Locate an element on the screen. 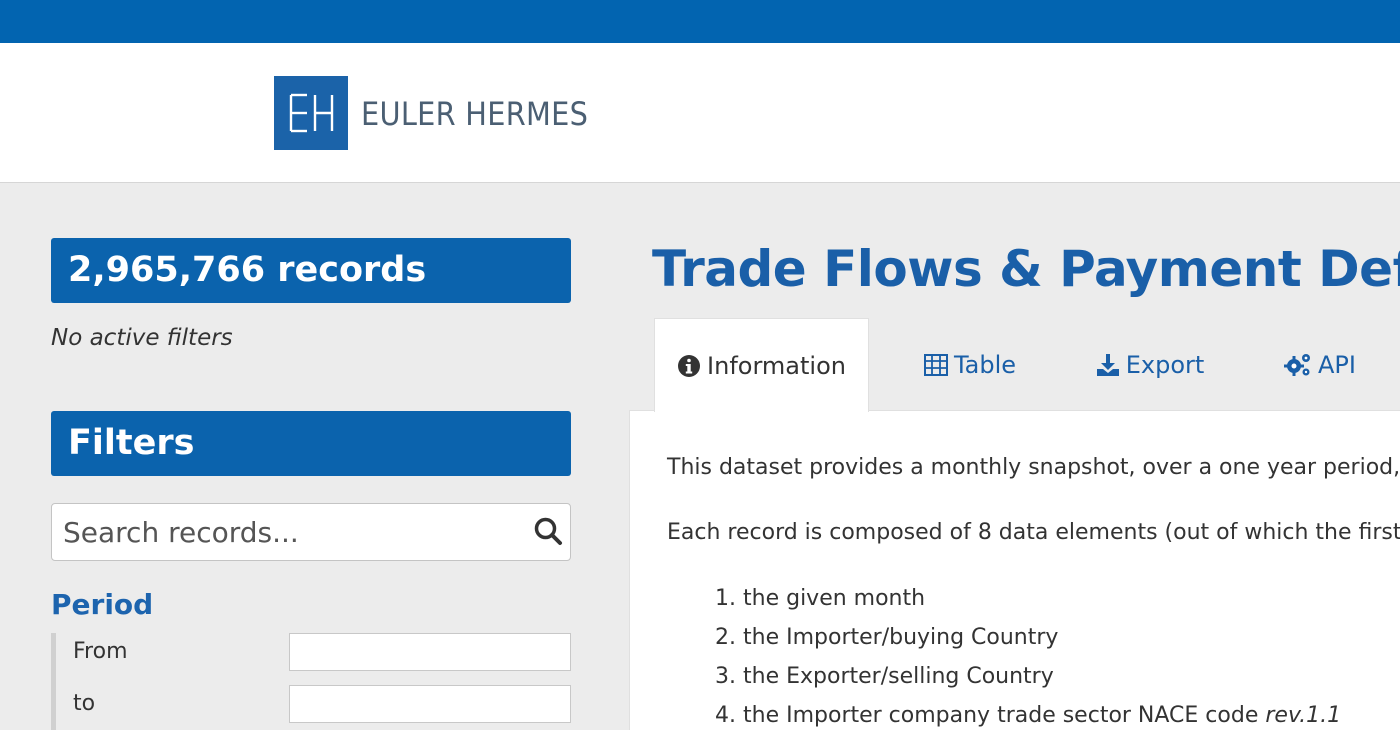  list-item-text: the Importer/buying Country is located at coordinates (901, 637).